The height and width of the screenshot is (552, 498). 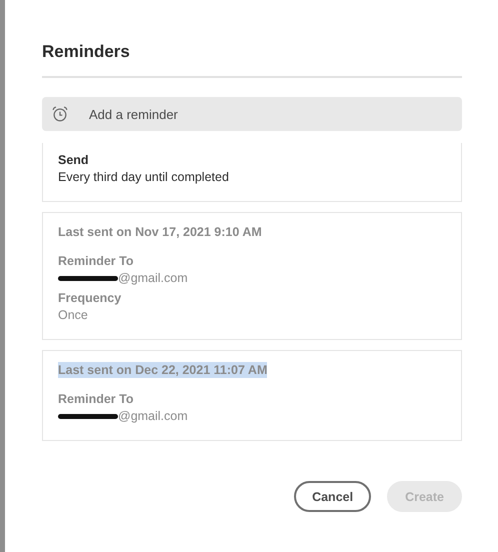 I want to click on cancel-button: Cancel, so click(x=333, y=496).